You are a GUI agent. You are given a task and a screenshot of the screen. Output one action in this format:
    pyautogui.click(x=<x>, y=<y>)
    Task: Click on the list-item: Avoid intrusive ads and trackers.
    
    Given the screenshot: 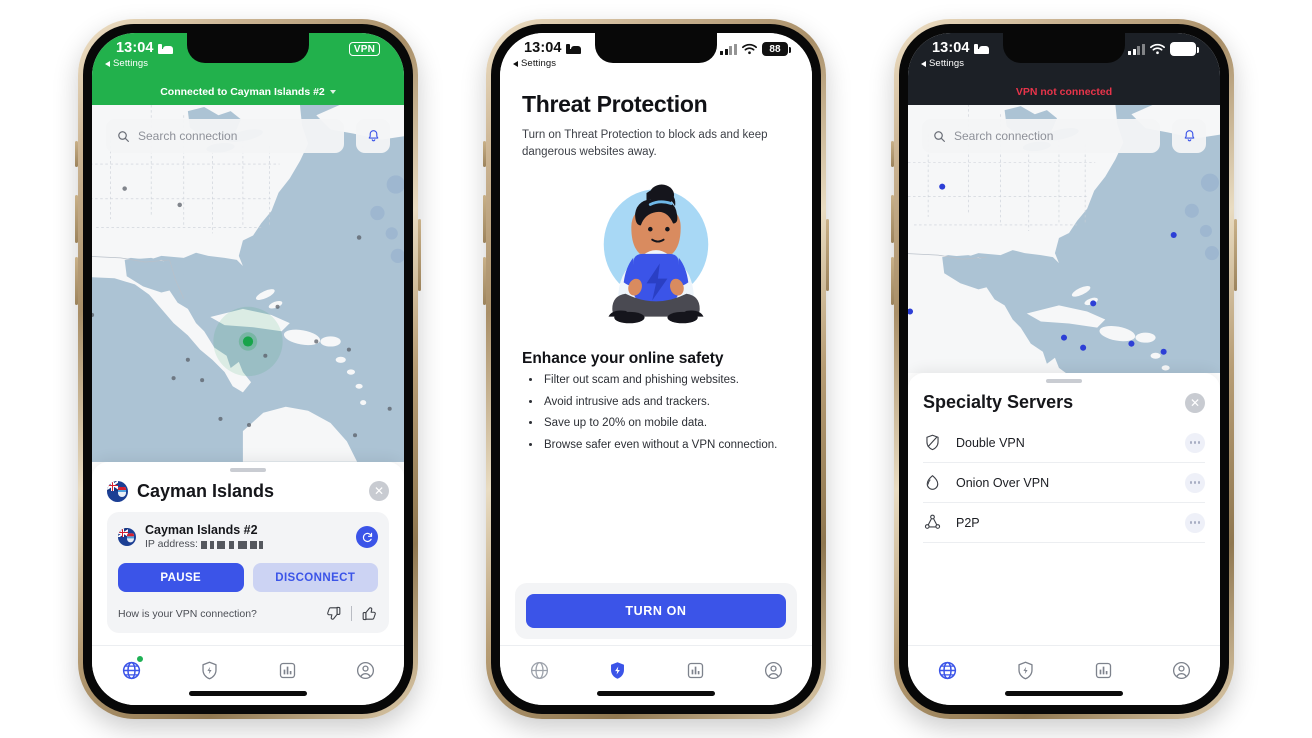 What is the action you would take?
    pyautogui.click(x=666, y=402)
    